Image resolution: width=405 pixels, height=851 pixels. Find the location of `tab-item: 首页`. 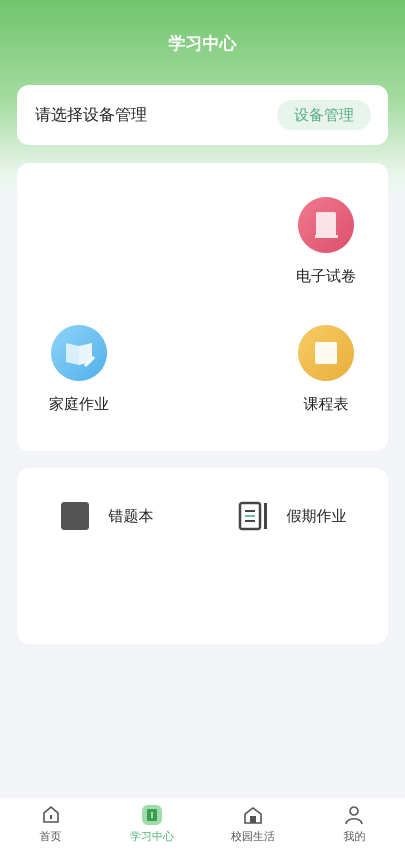

tab-item: 首页 is located at coordinates (51, 824).